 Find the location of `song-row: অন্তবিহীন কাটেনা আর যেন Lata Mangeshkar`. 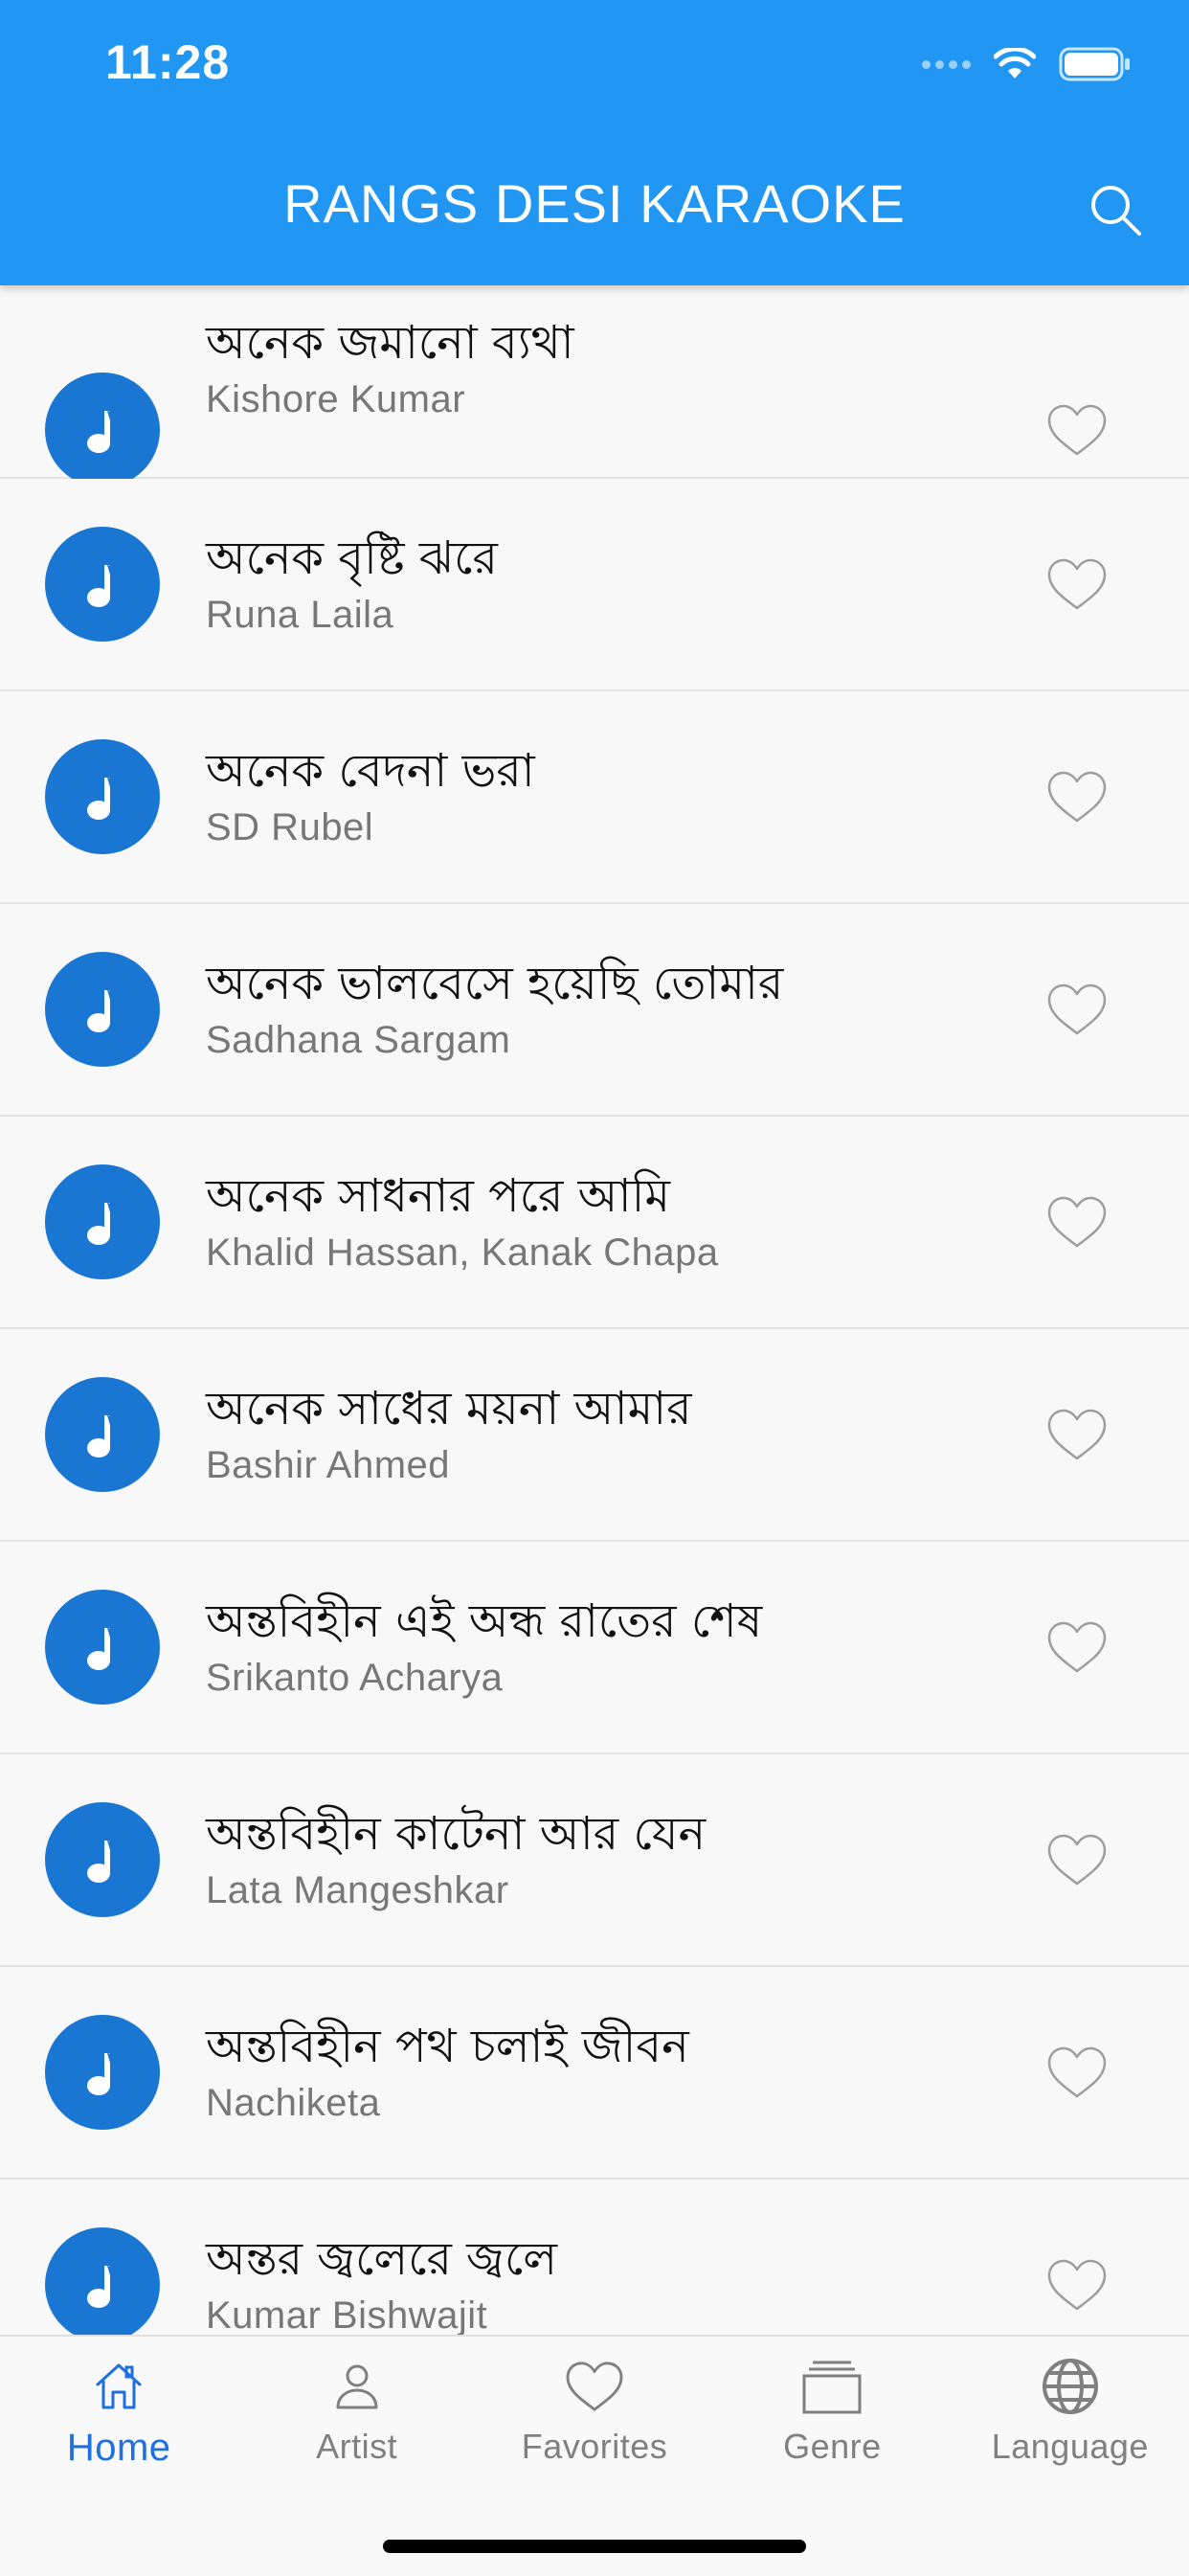

song-row: অন্তবিহীন কাটেনা আর যেন Lata Mangeshkar is located at coordinates (594, 1860).